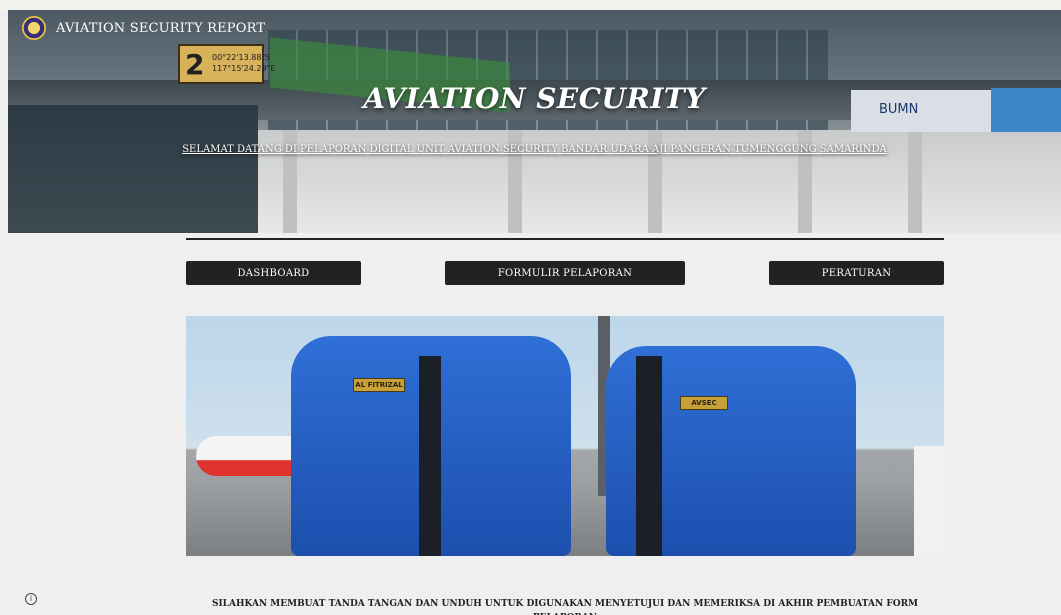 The height and width of the screenshot is (615, 1061). Describe the element at coordinates (530, 5) in the screenshot. I see `top-strip` at that location.